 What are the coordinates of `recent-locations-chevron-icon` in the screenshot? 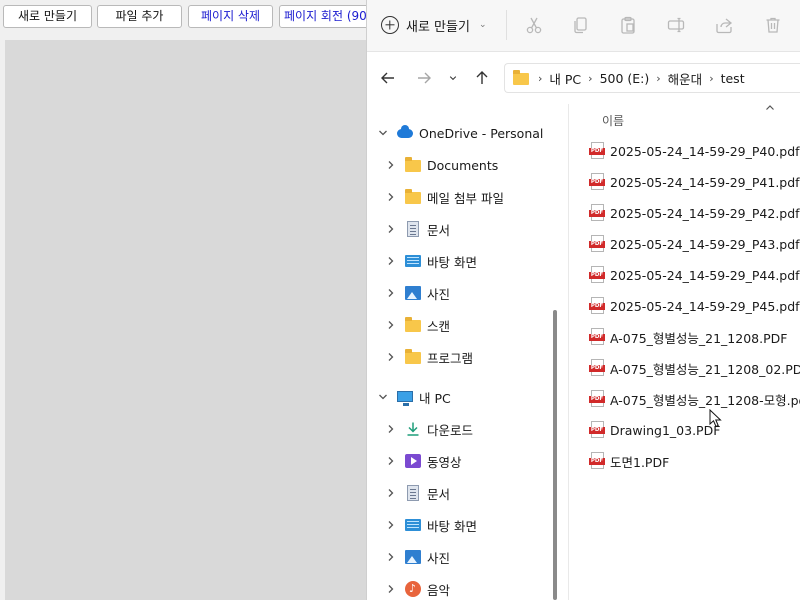 It's located at (453, 78).